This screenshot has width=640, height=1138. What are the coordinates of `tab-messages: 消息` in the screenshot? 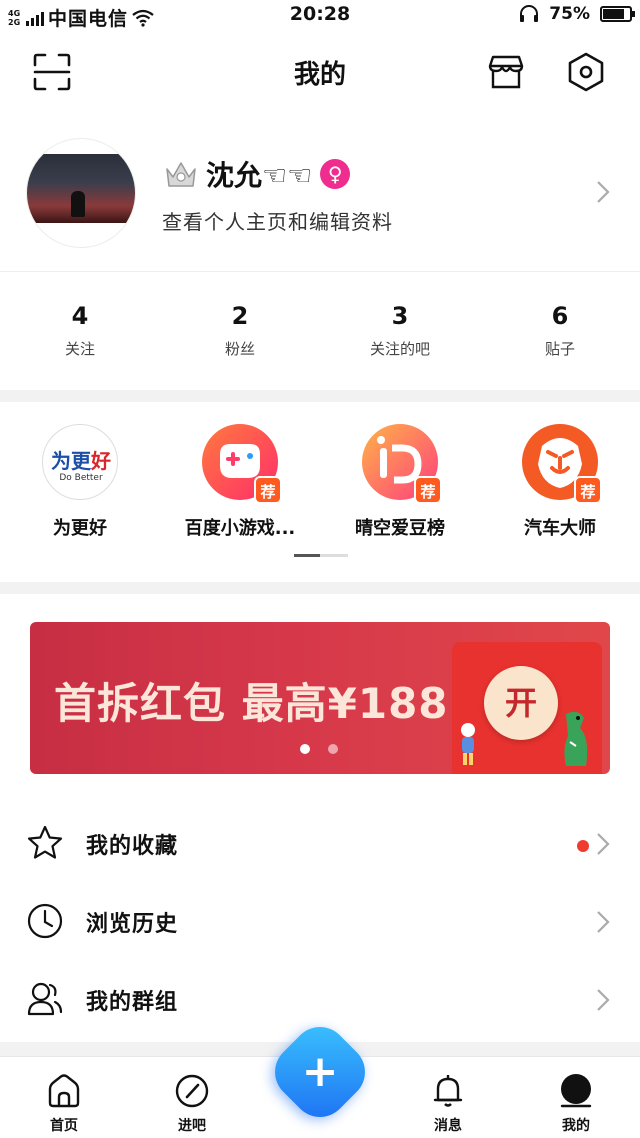 It's located at (448, 1097).